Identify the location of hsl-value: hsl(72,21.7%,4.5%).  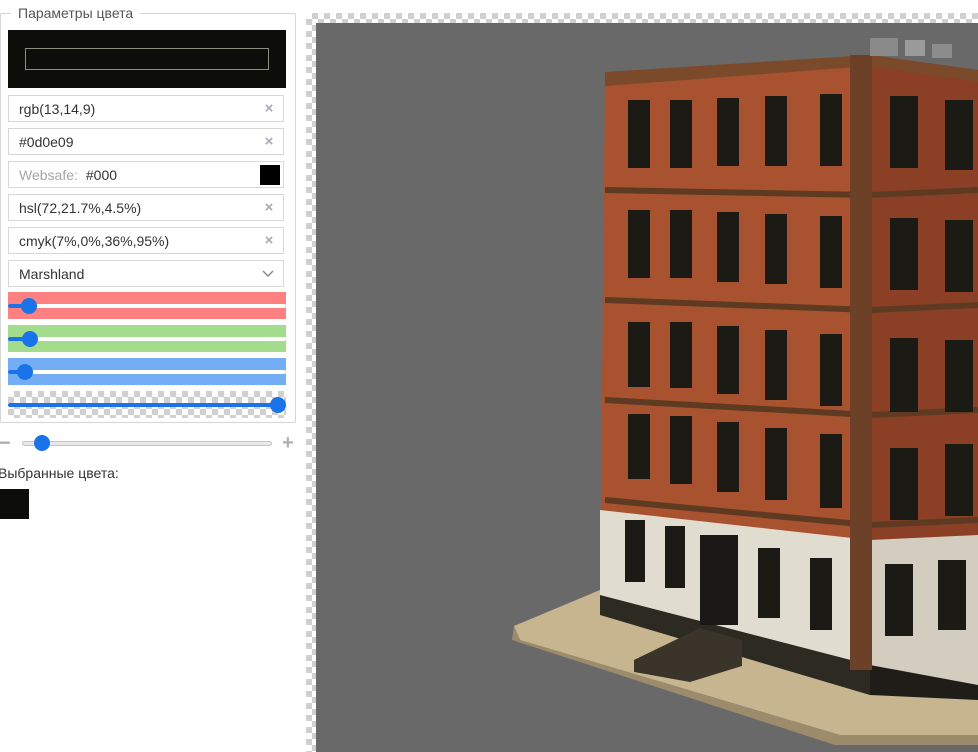
(132, 208).